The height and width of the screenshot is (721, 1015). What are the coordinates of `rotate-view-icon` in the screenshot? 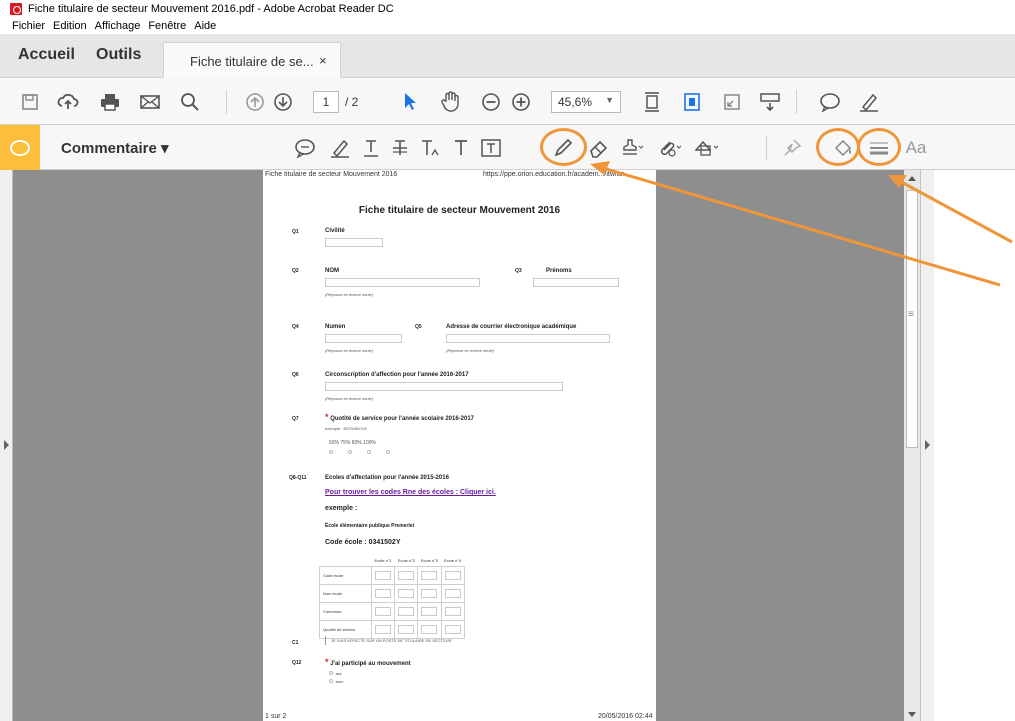 It's located at (692, 102).